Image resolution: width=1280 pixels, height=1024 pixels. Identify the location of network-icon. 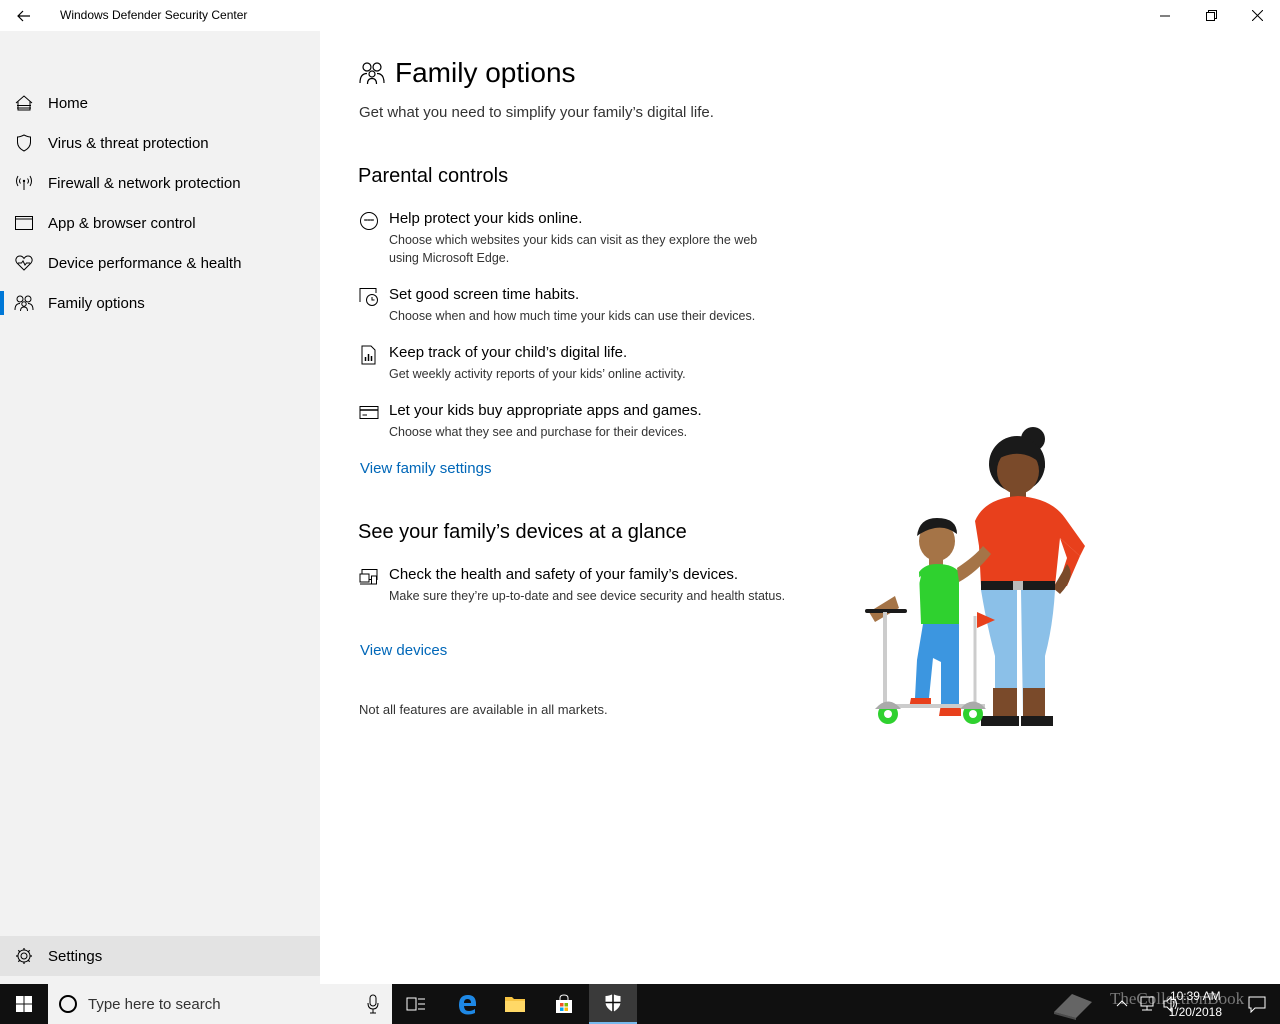
(1147, 1004).